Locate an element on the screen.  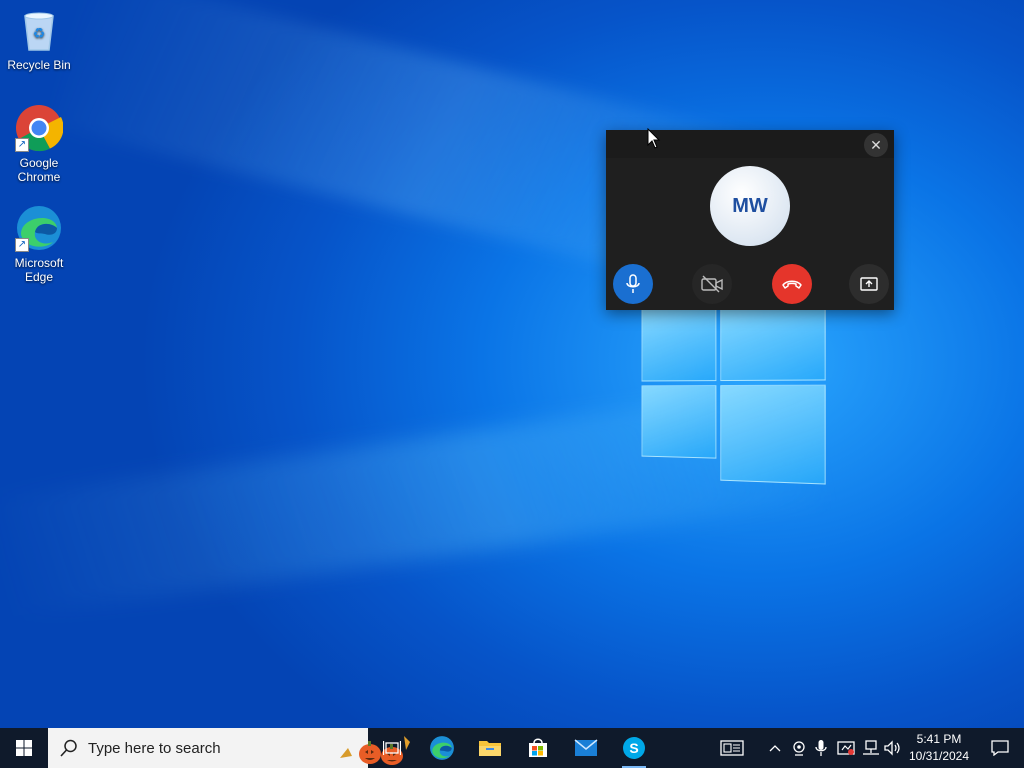
taskbar-mail-button is located at coordinates (586, 748).